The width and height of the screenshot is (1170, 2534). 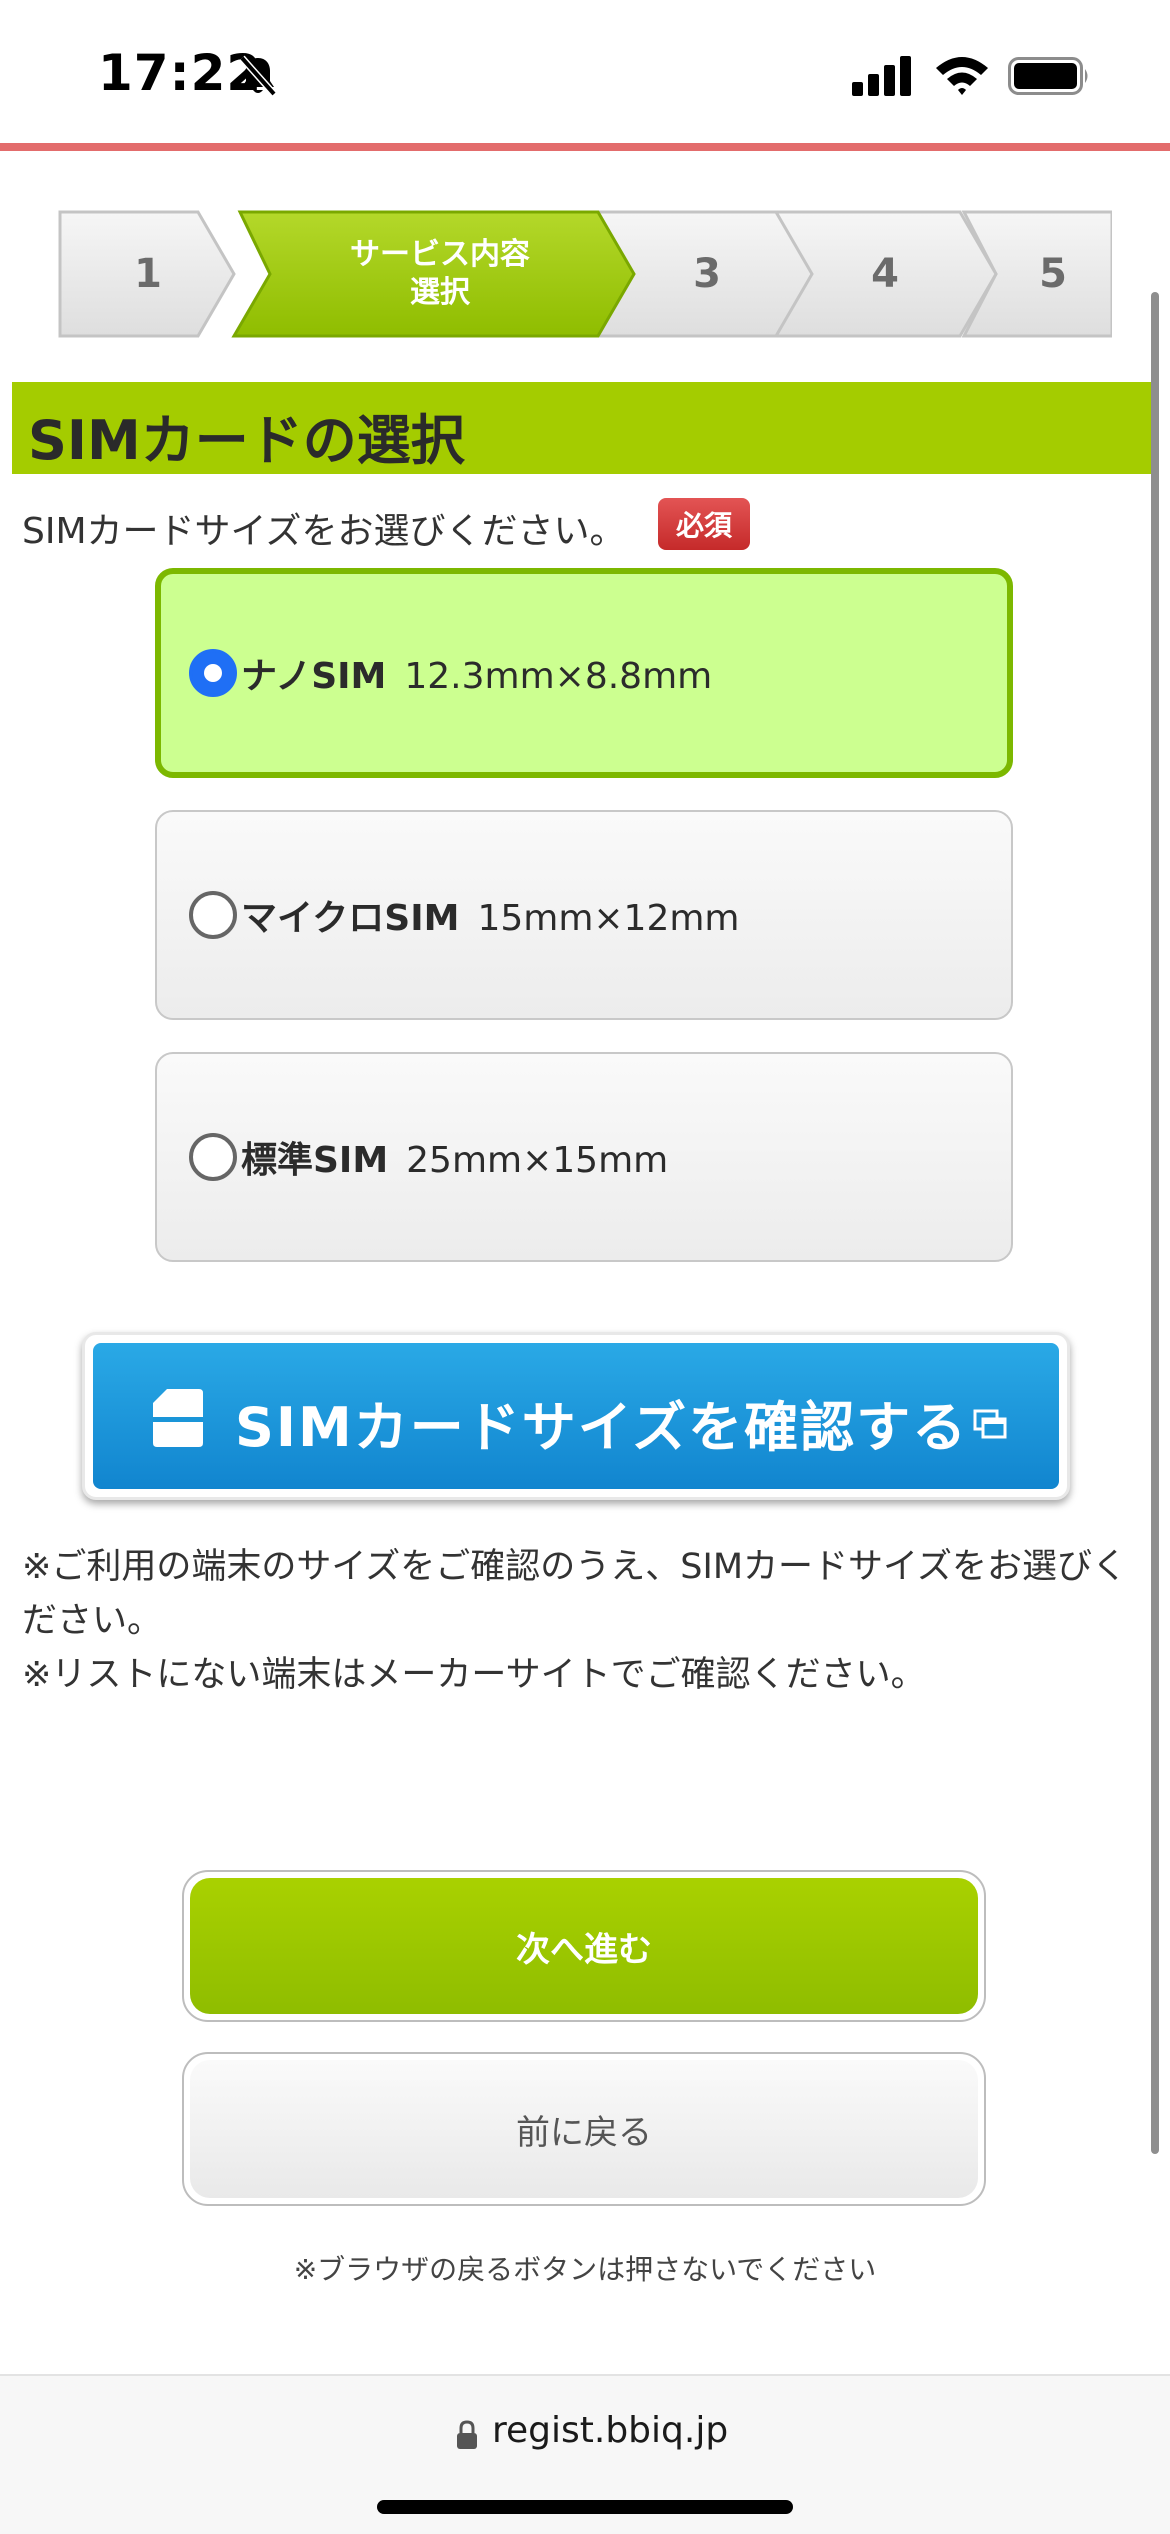 What do you see at coordinates (148, 274) in the screenshot?
I see `step-1: 1` at bounding box center [148, 274].